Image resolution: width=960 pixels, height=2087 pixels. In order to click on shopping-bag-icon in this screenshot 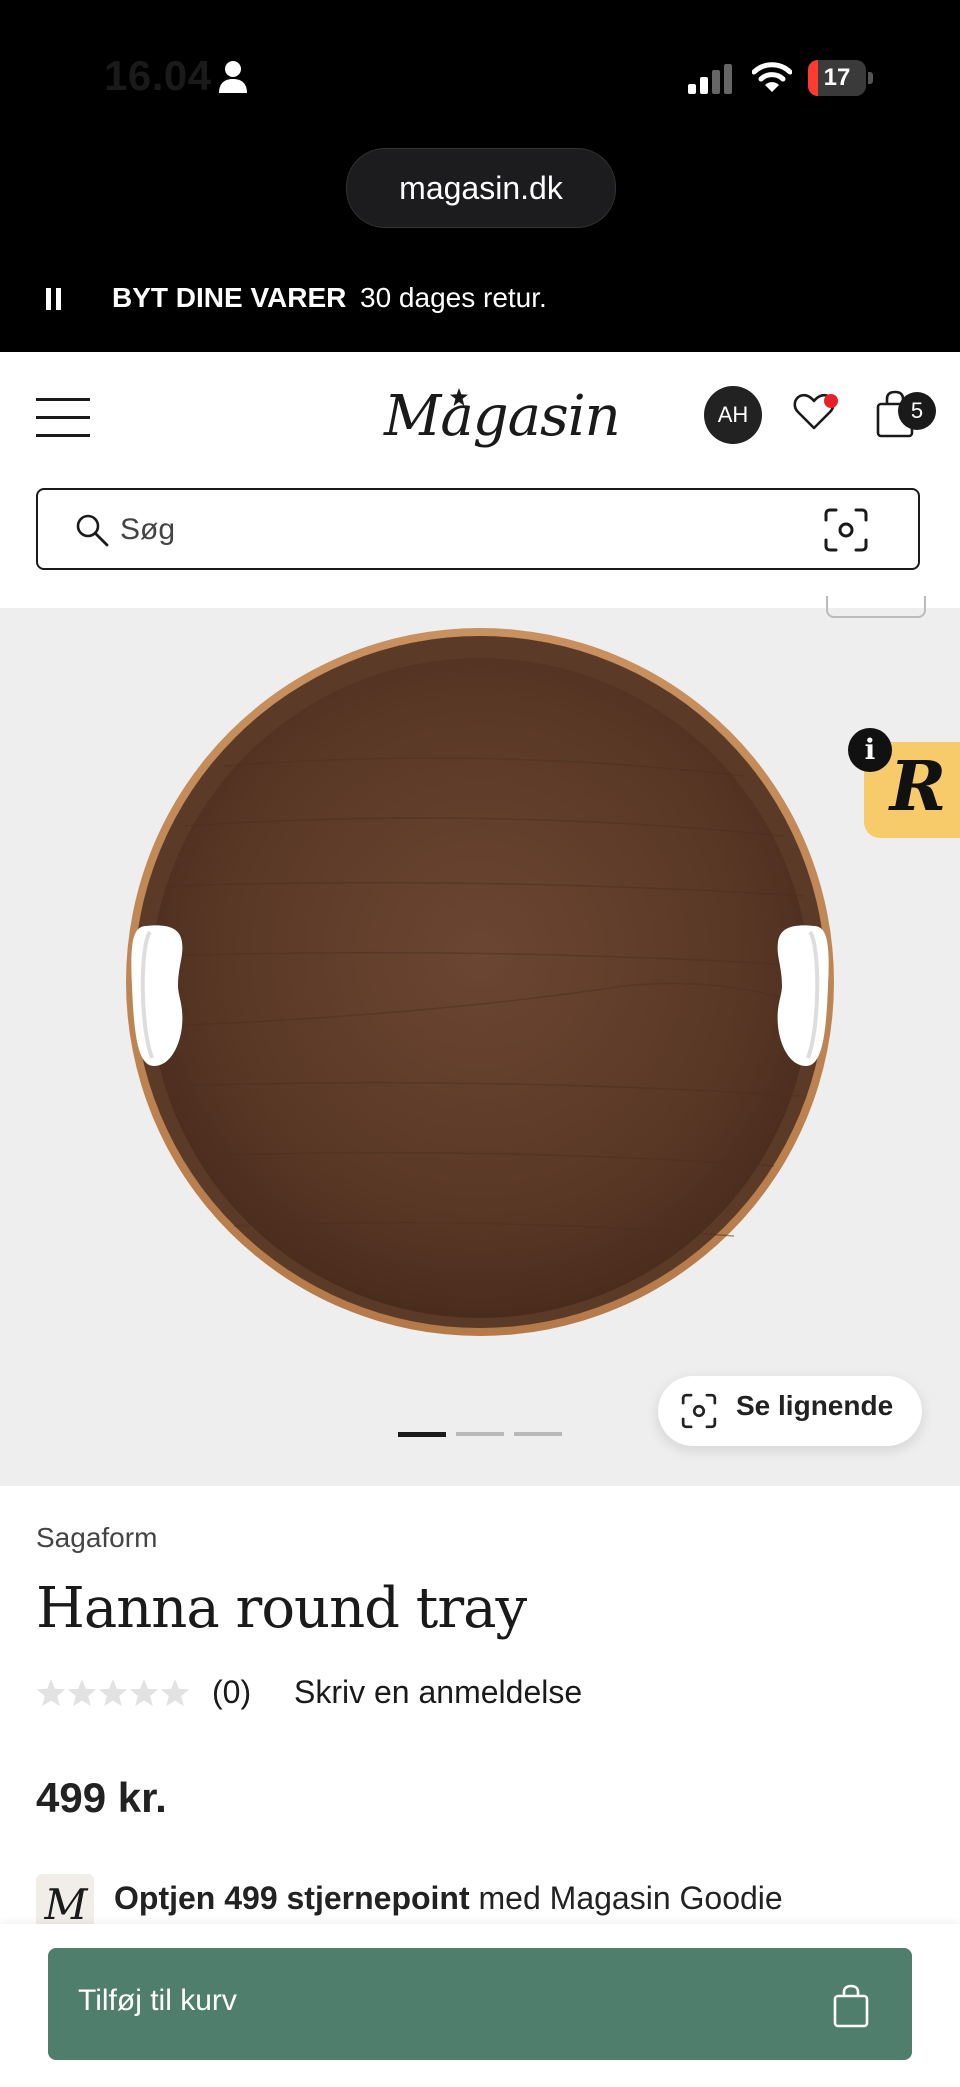, I will do `click(851, 2006)`.